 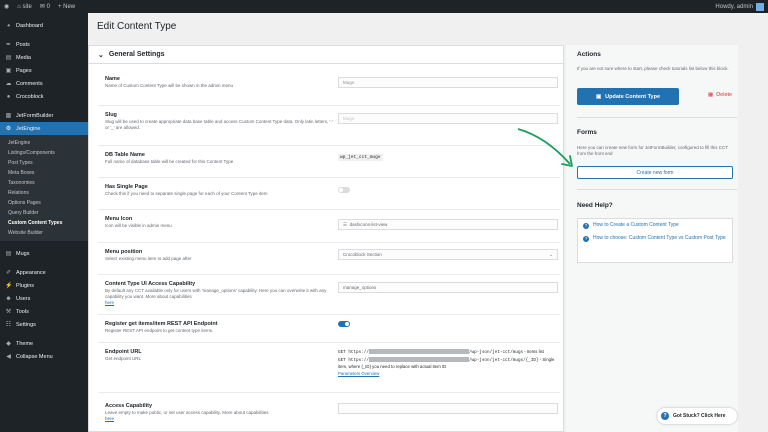 I want to click on sidebar-item-label: Posts, so click(x=23, y=44).